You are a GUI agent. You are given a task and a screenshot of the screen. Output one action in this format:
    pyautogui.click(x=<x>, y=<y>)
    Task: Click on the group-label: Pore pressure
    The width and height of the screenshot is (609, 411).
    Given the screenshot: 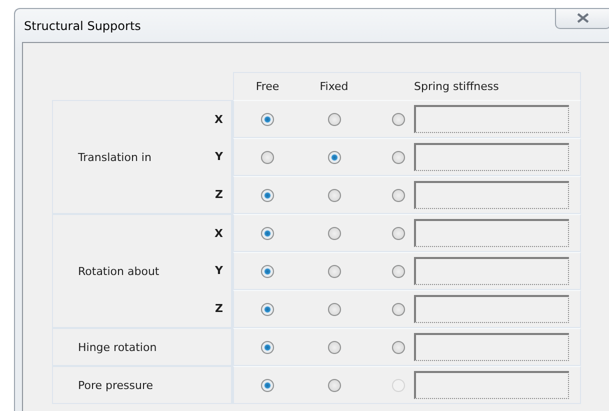 What is the action you would take?
    pyautogui.click(x=115, y=385)
    